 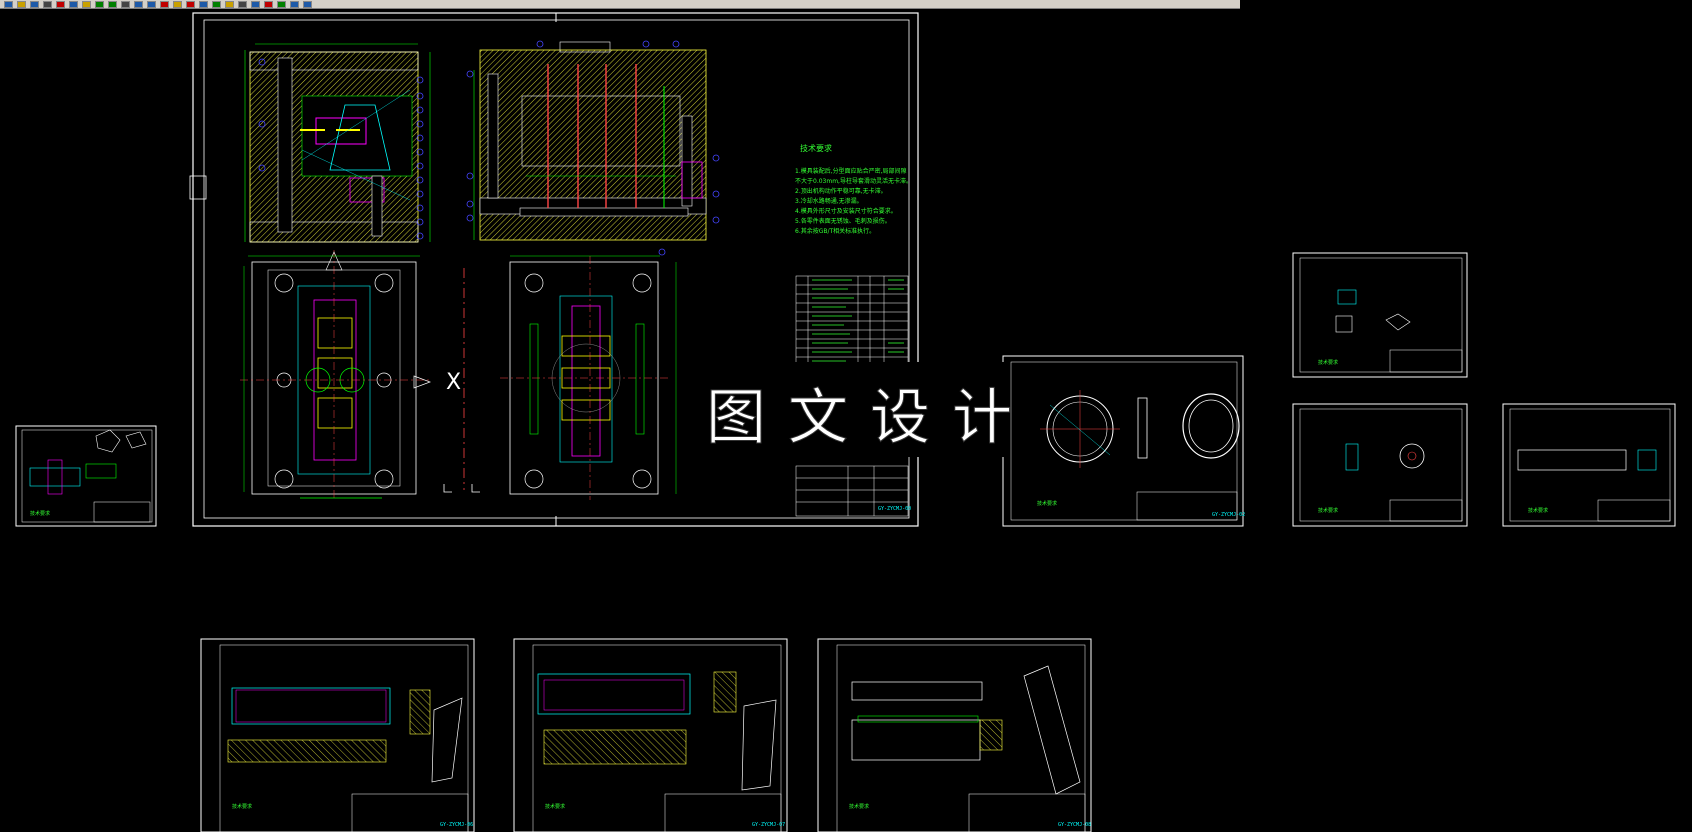 I want to click on main-drawing-code: GY-ZYCMJ-00, so click(x=894, y=509).